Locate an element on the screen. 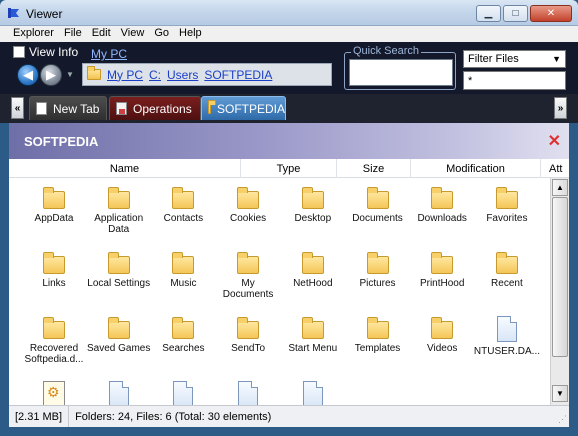 The width and height of the screenshot is (578, 436). grid-item: My Documents is located at coordinates (248, 275).